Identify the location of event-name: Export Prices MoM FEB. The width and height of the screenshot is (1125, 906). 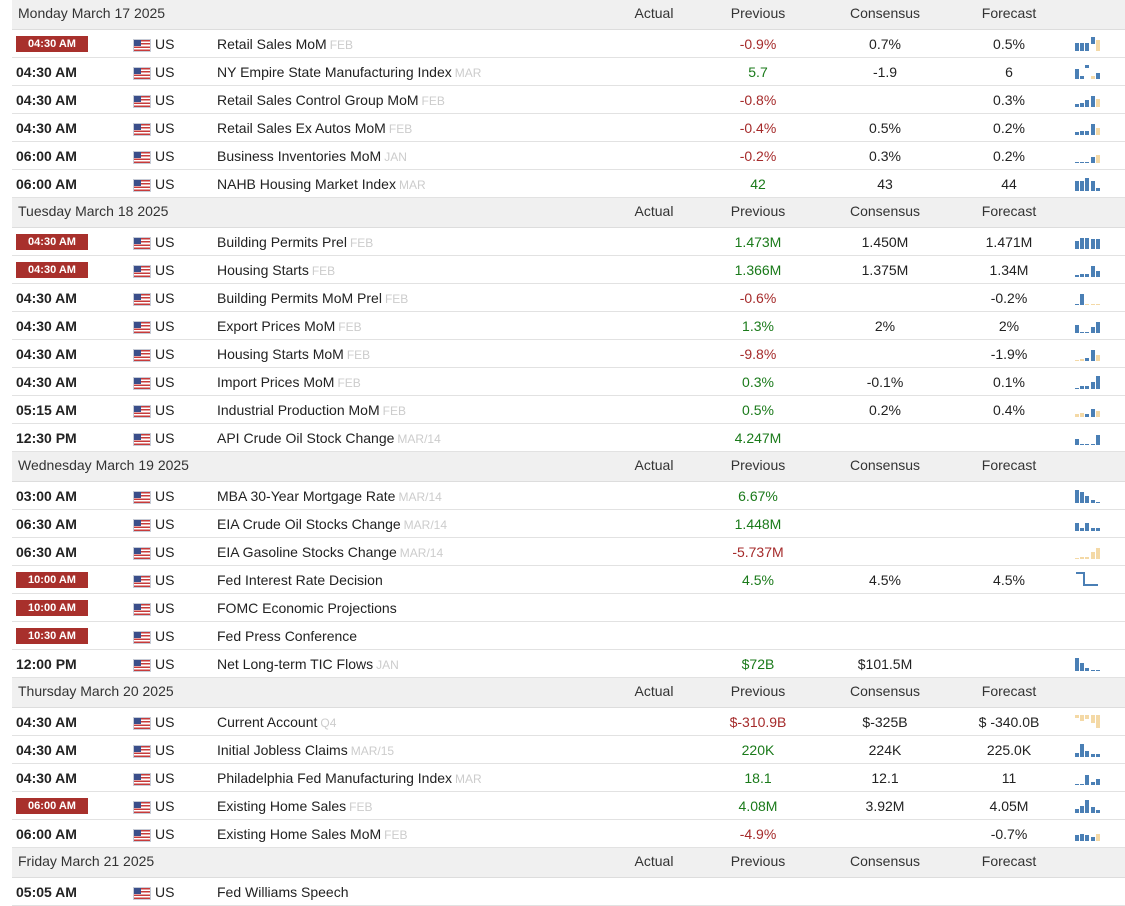
(289, 326).